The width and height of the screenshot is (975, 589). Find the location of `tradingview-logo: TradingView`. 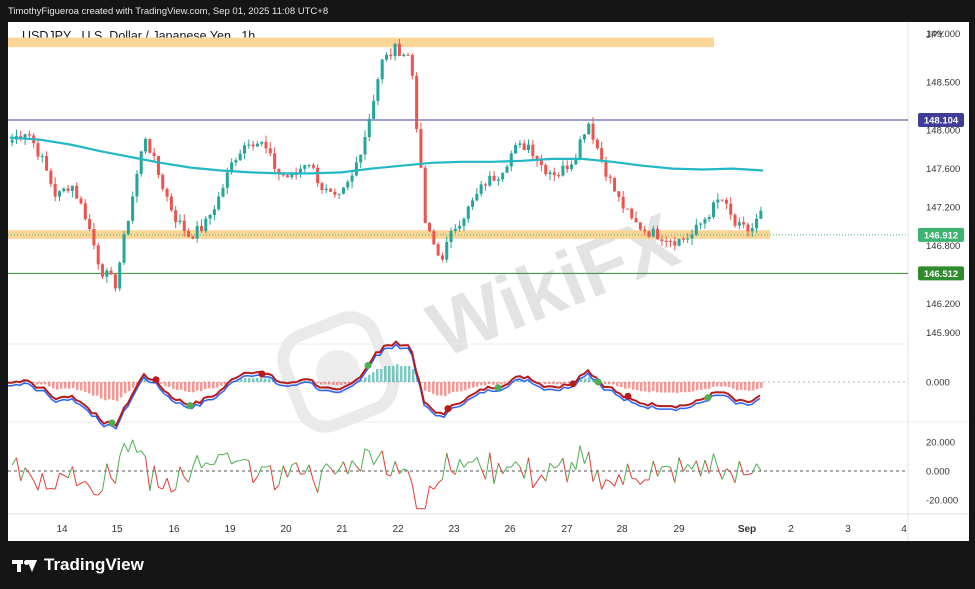

tradingview-logo: TradingView is located at coordinates (78, 565).